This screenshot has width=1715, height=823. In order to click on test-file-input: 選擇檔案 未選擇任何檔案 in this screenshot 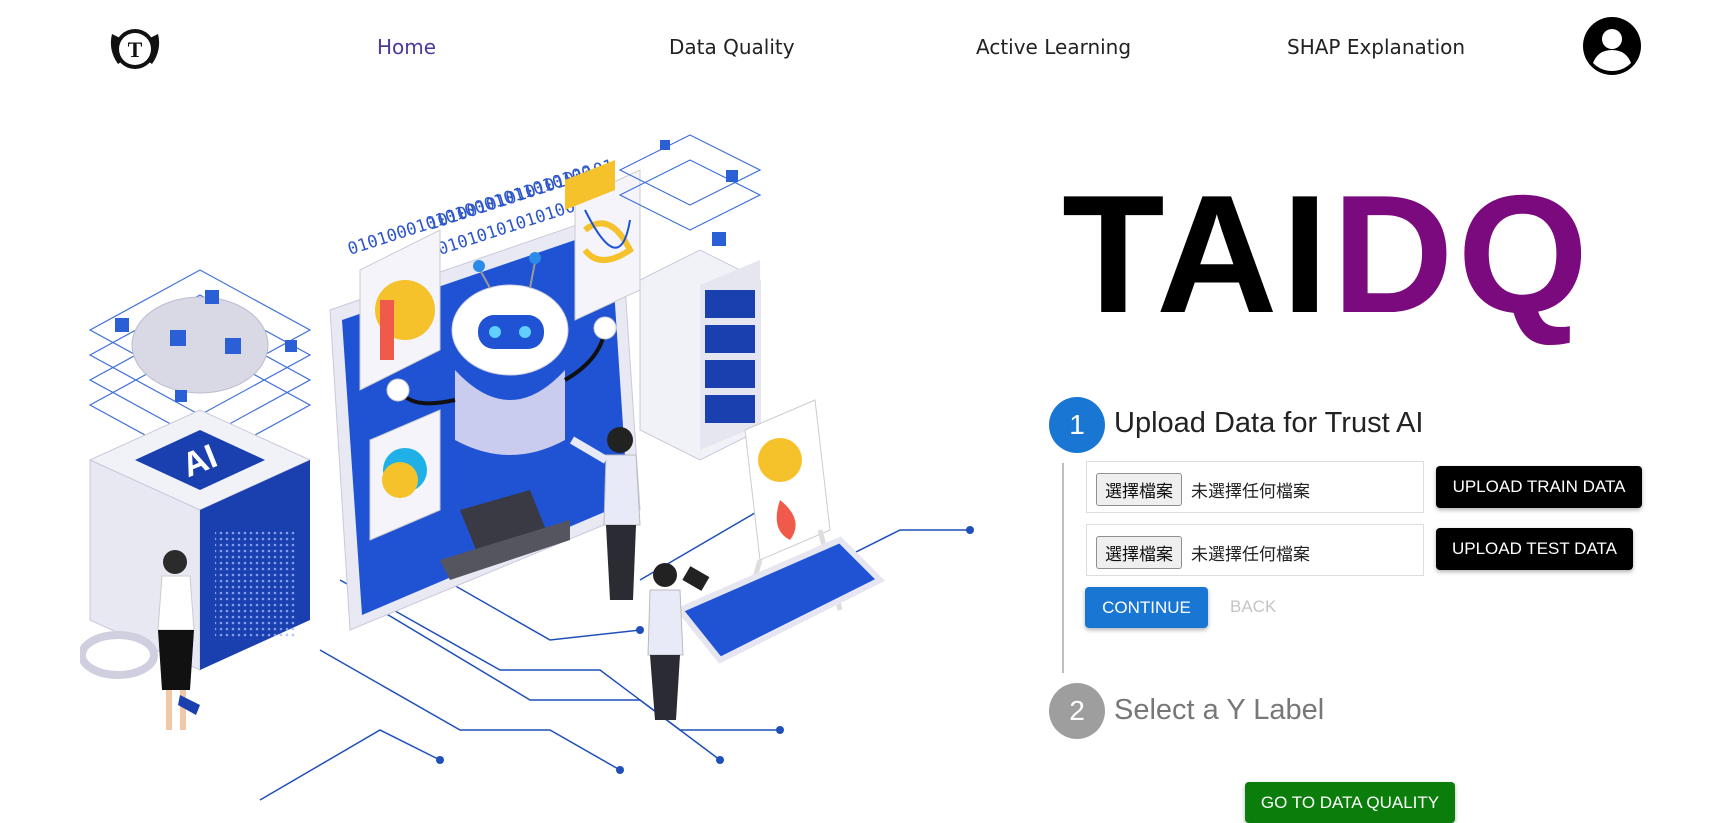, I will do `click(1255, 550)`.